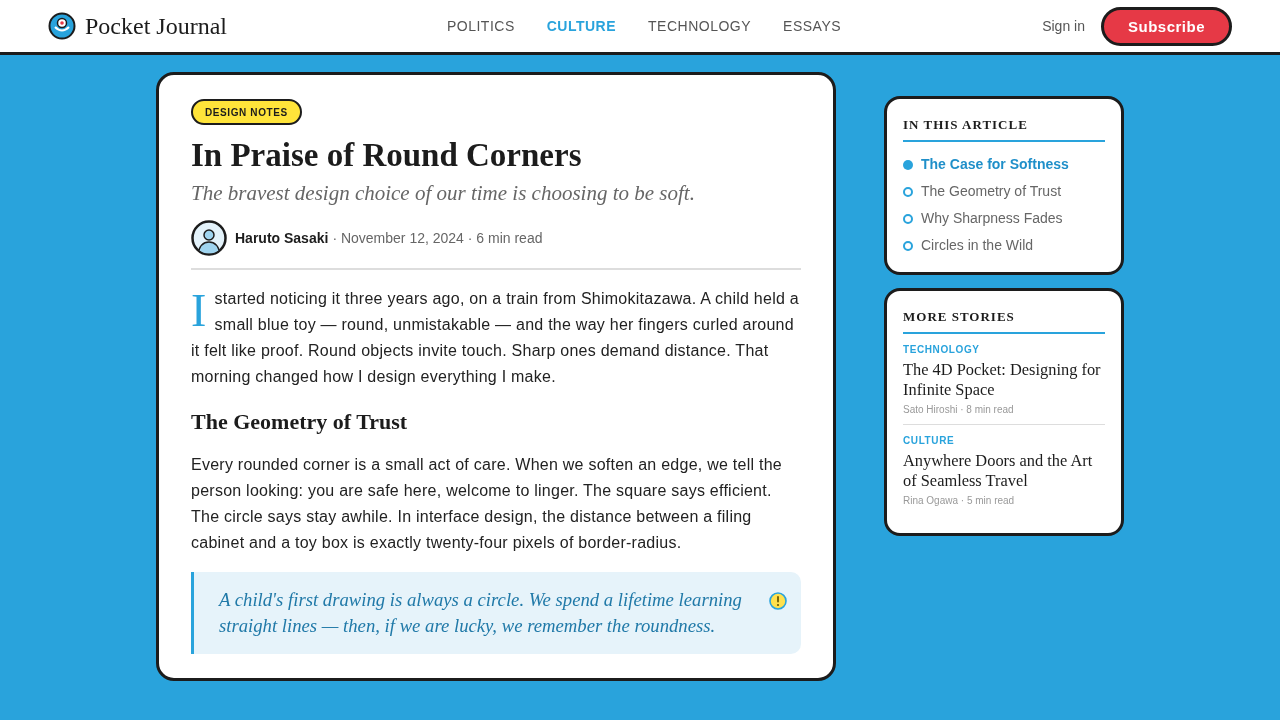  I want to click on filled-dot-icon, so click(908, 164).